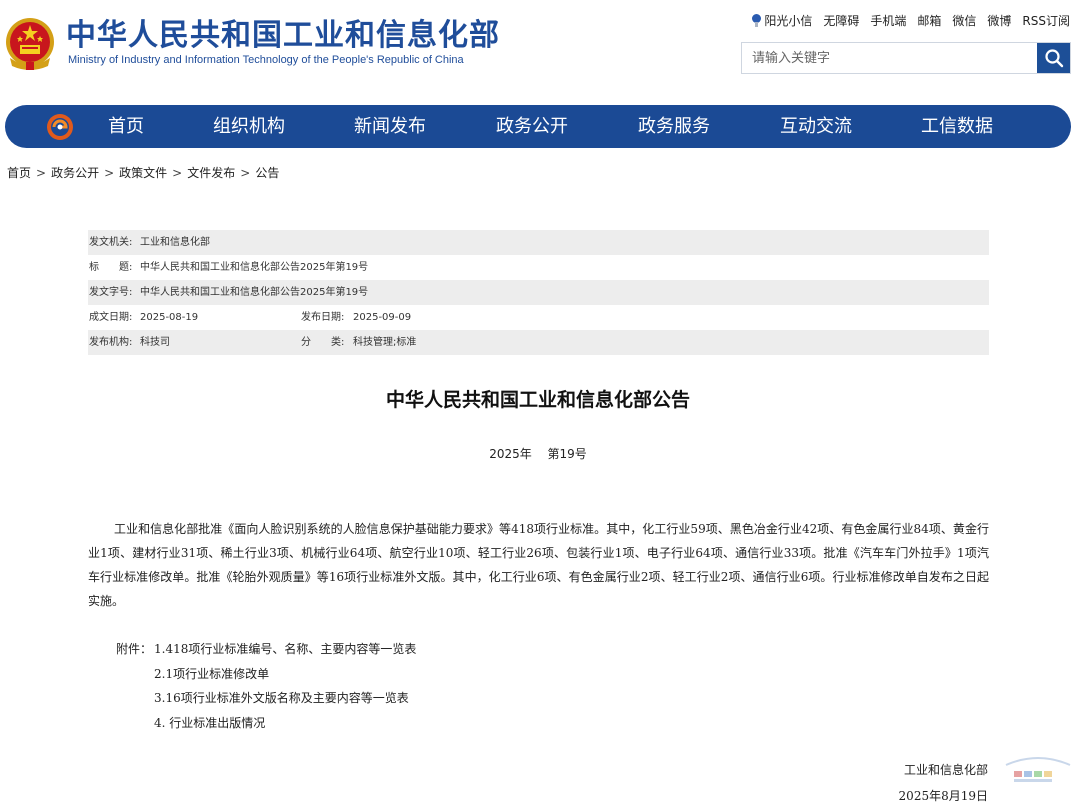 Image resolution: width=1080 pixels, height=811 pixels. I want to click on attachment-link: 1.418项行业标准编号、名称、主要内容等一览表, so click(285, 649).